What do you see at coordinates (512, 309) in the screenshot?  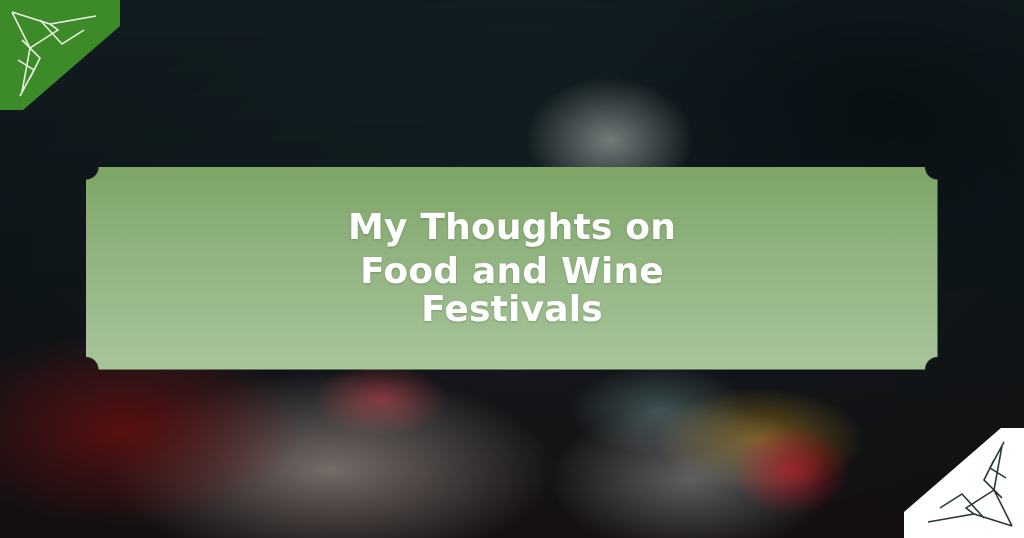 I see `title-line-3: Festivals` at bounding box center [512, 309].